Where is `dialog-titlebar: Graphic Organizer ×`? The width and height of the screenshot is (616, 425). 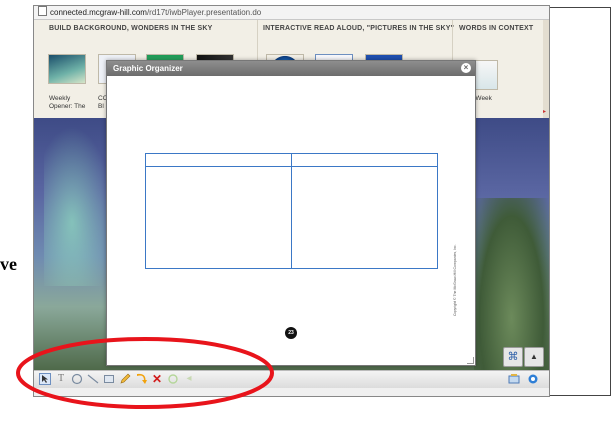
dialog-titlebar: Graphic Organizer × is located at coordinates (291, 68).